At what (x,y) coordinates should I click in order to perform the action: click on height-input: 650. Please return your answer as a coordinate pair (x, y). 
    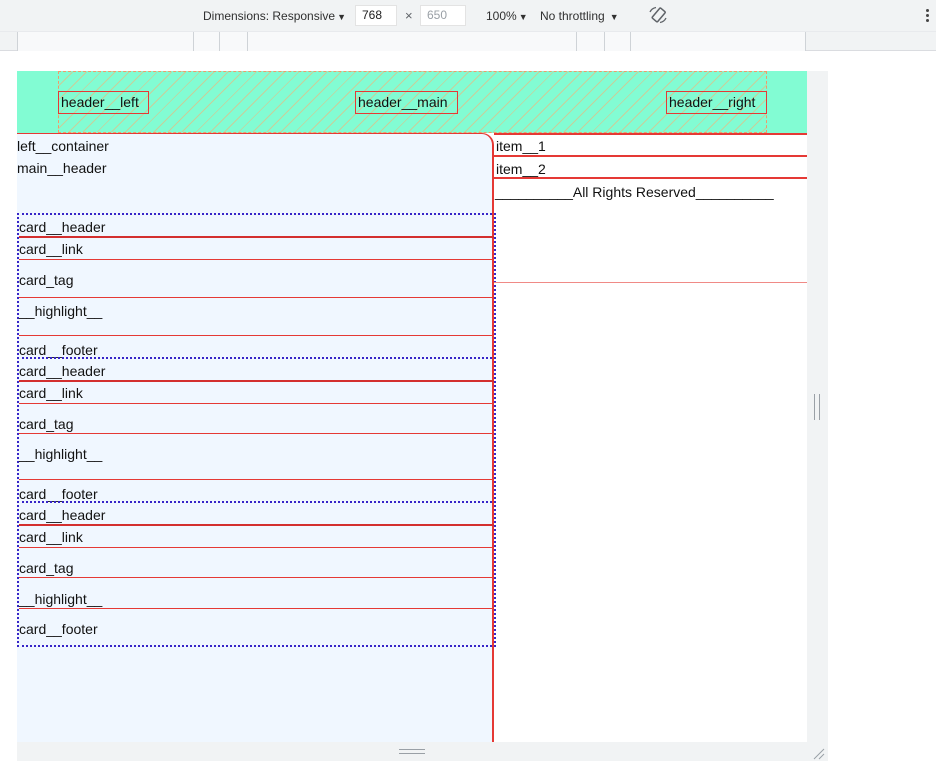
    Looking at the image, I should click on (443, 15).